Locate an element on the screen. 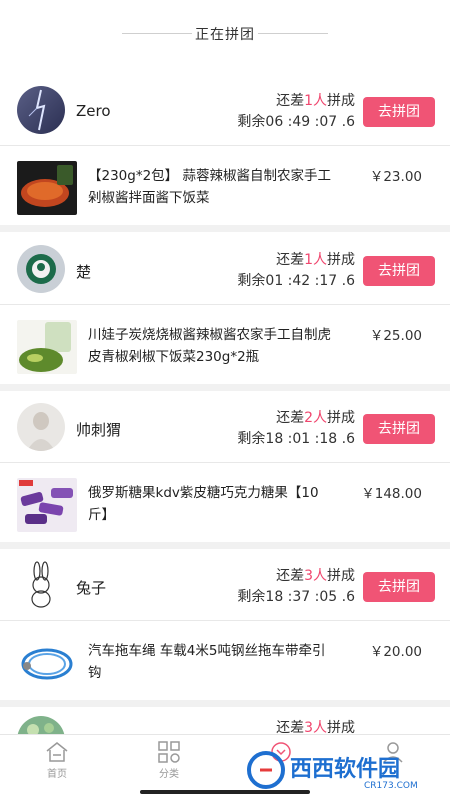 This screenshot has width=450, height=801. home-indicator is located at coordinates (225, 792).